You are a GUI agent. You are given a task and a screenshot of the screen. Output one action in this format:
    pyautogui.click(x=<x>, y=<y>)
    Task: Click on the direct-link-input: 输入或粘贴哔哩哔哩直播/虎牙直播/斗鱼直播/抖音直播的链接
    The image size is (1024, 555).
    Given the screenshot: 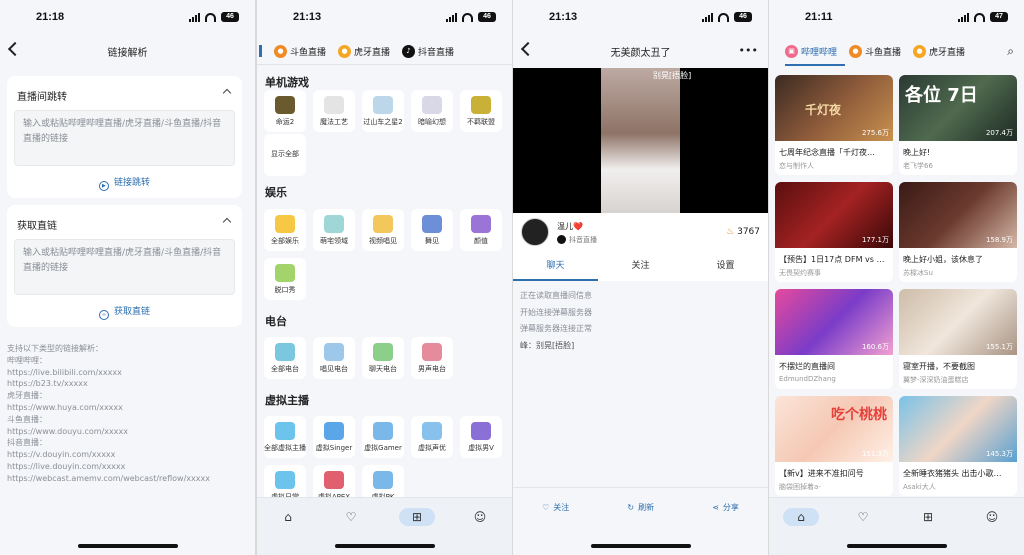 What is the action you would take?
    pyautogui.click(x=124, y=267)
    